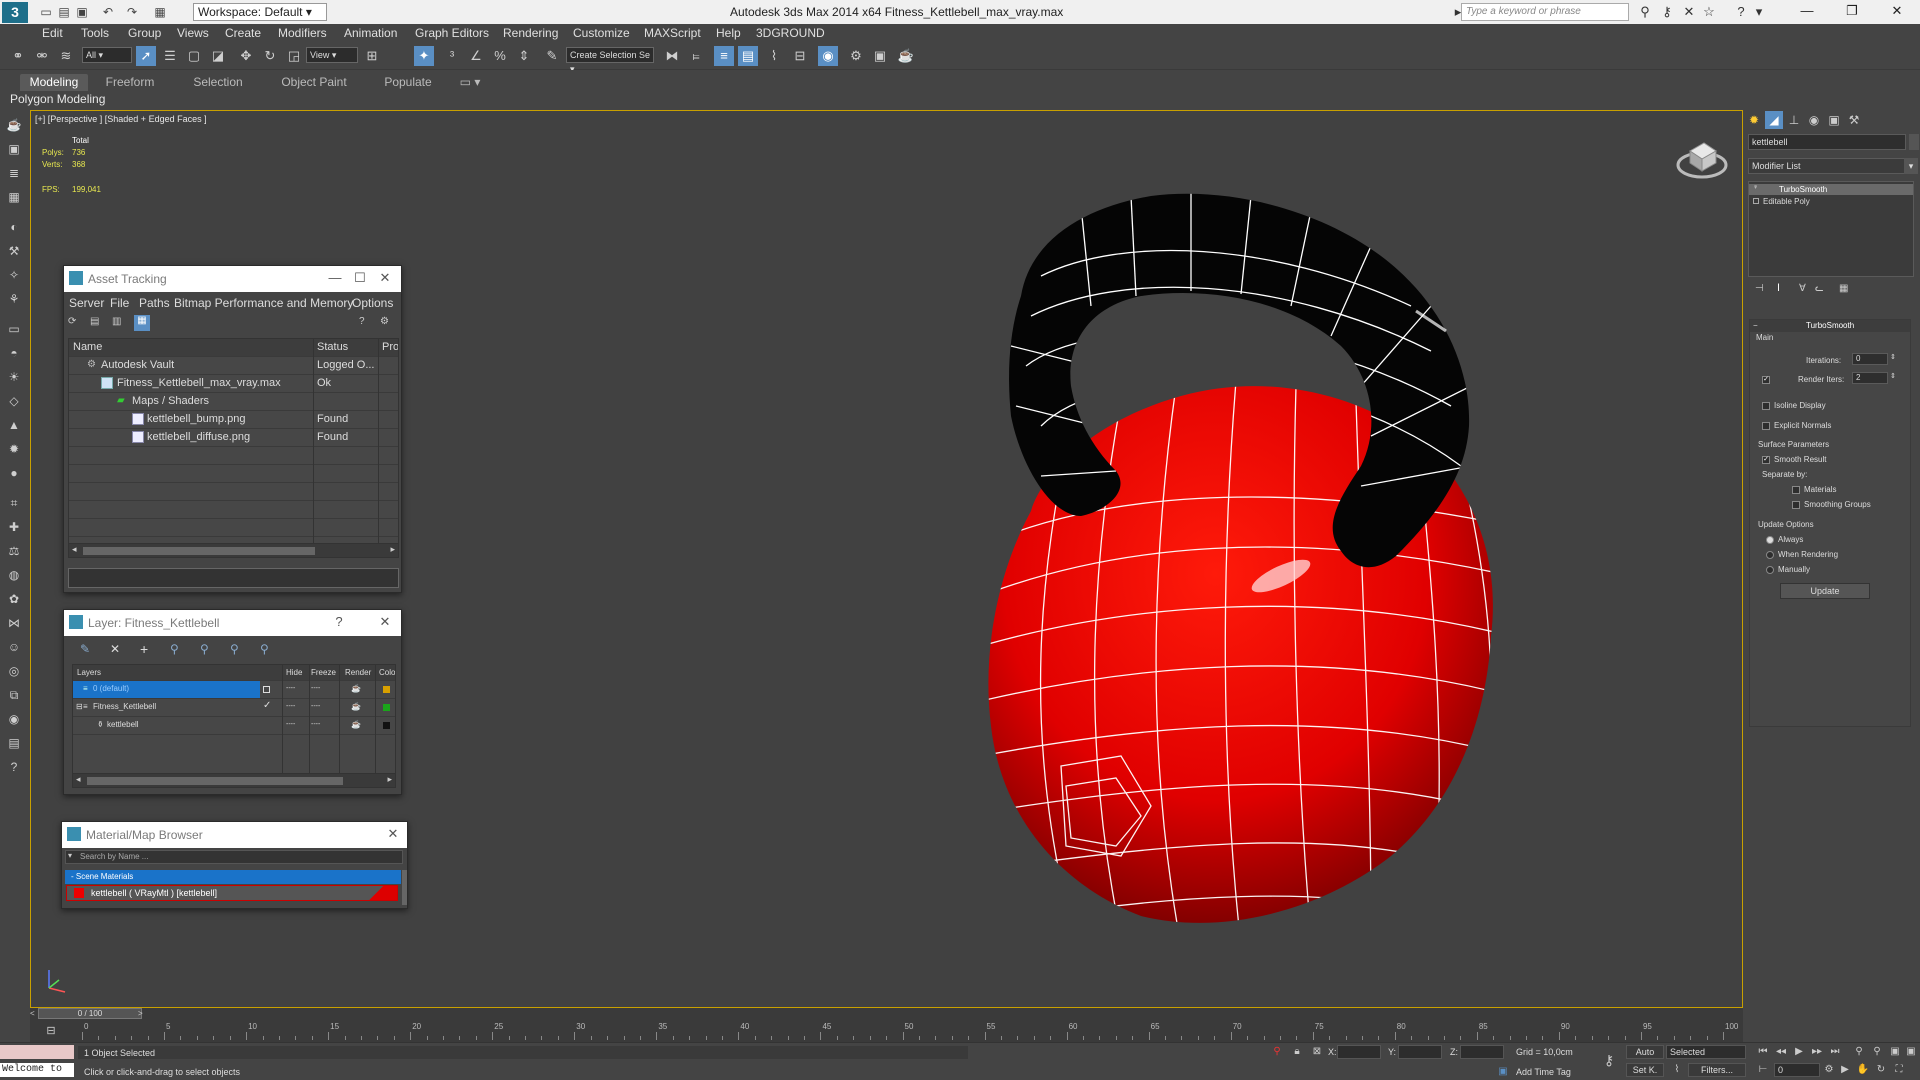 The width and height of the screenshot is (1920, 1080). Describe the element at coordinates (232, 279) in the screenshot. I see `asset-tracking-titlebar: Asset Tracking — ☐ ✕` at that location.